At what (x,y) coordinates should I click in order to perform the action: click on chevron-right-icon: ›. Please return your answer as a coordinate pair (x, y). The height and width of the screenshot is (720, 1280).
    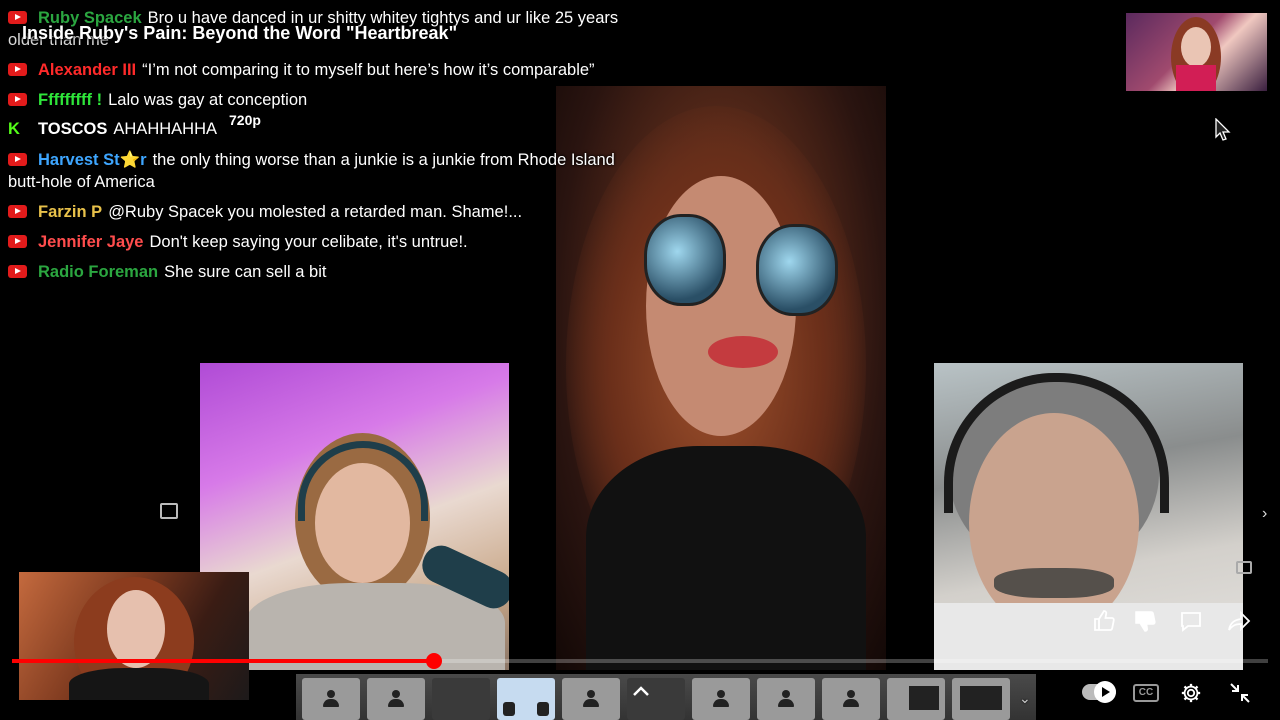
    Looking at the image, I should click on (1264, 514).